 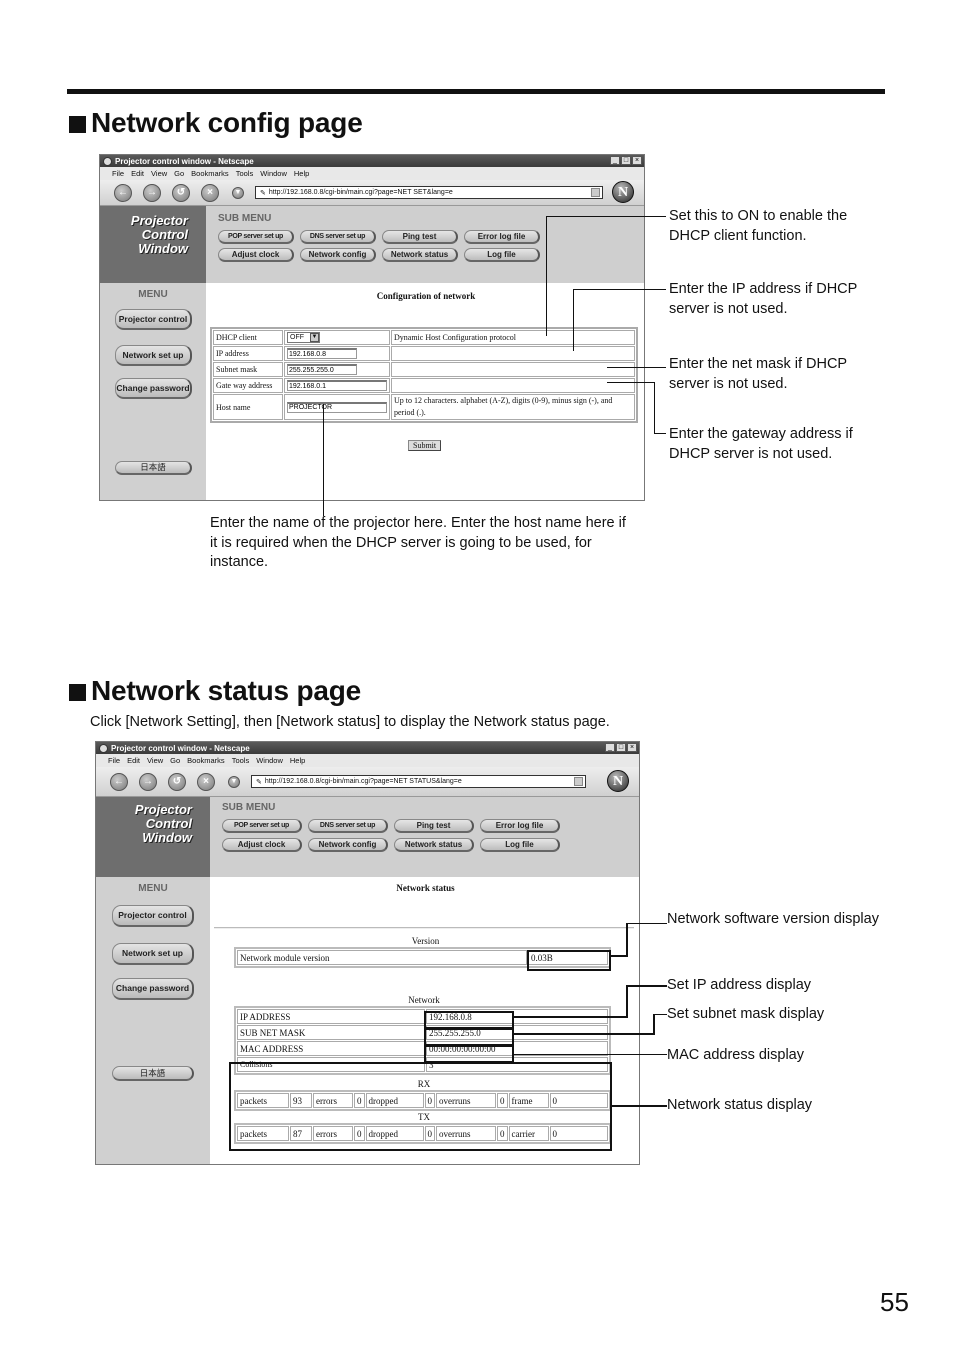 What do you see at coordinates (513, 337) in the screenshot?
I see `row-note: Dynamic Host Configuration protocol` at bounding box center [513, 337].